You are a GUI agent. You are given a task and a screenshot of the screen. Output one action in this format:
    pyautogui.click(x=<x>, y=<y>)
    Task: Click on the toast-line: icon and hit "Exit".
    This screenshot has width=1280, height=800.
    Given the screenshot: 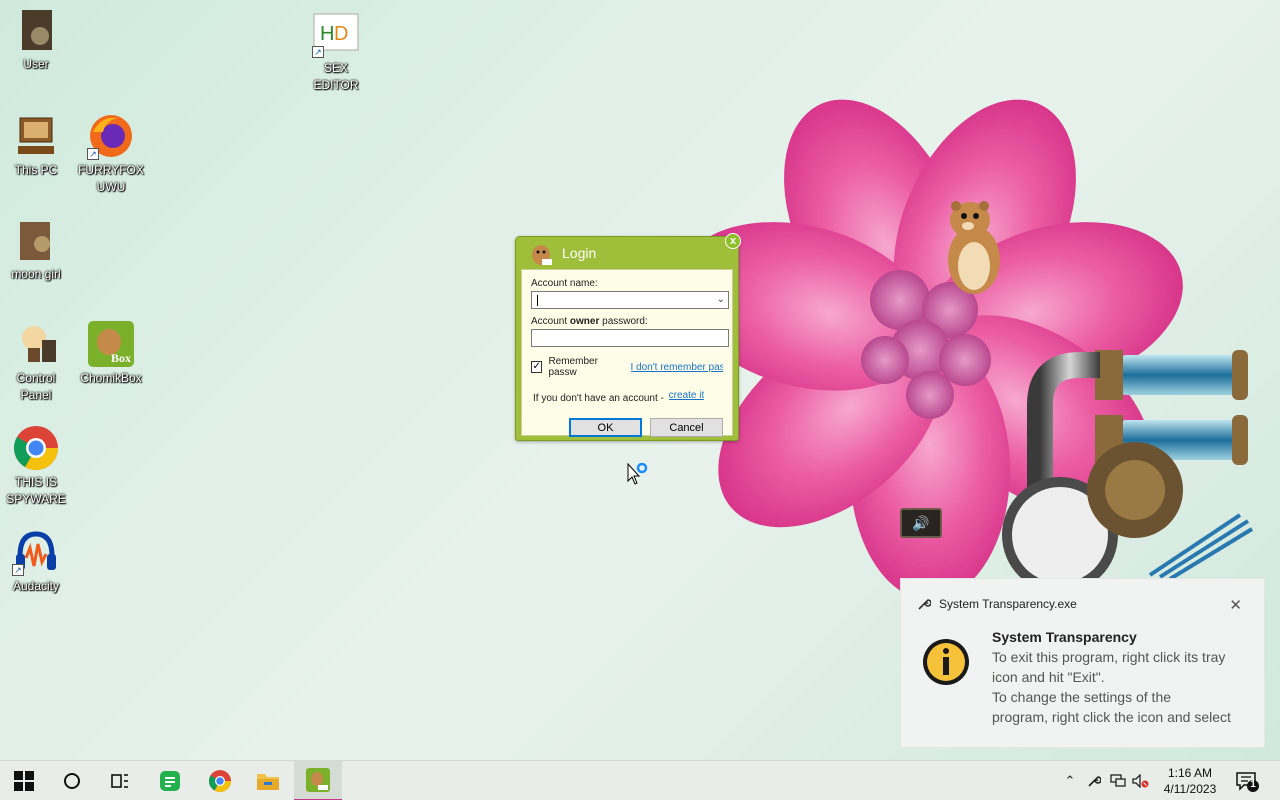 What is the action you would take?
    pyautogui.click(x=1048, y=677)
    